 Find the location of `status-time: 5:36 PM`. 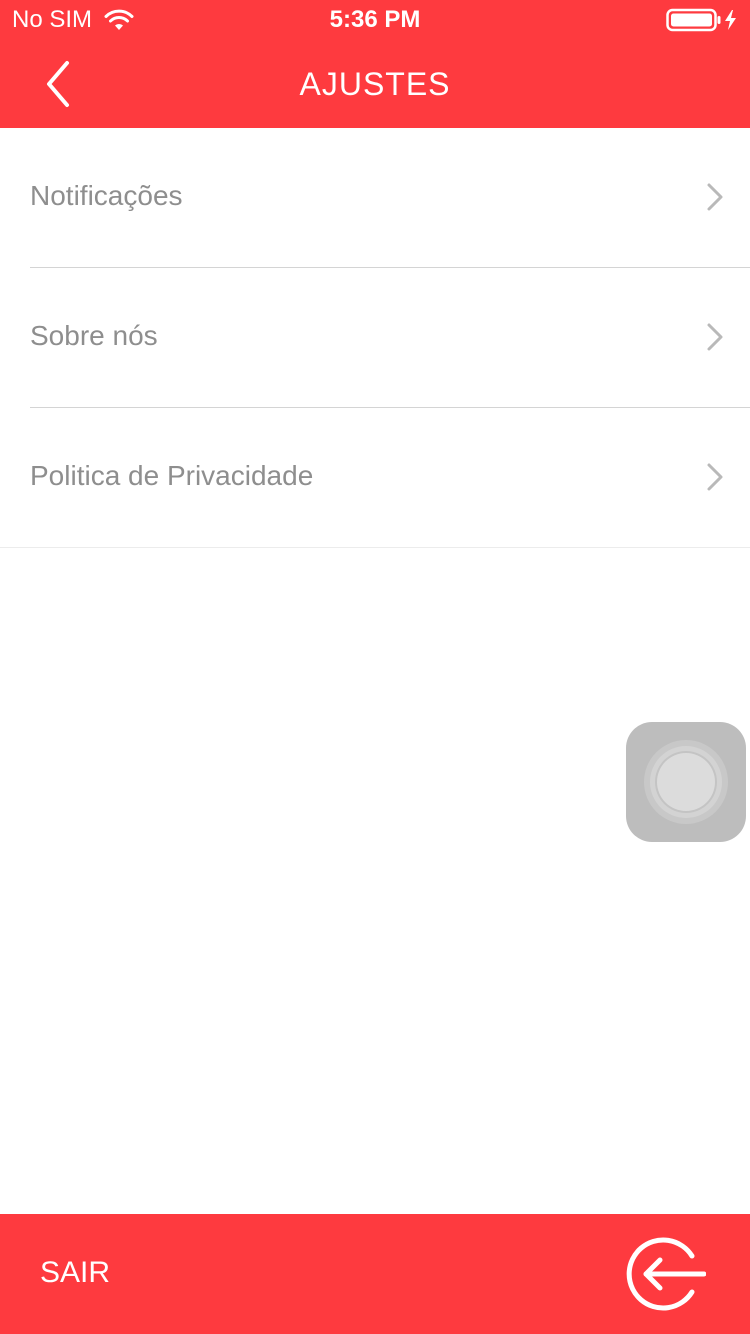

status-time: 5:36 PM is located at coordinates (375, 19).